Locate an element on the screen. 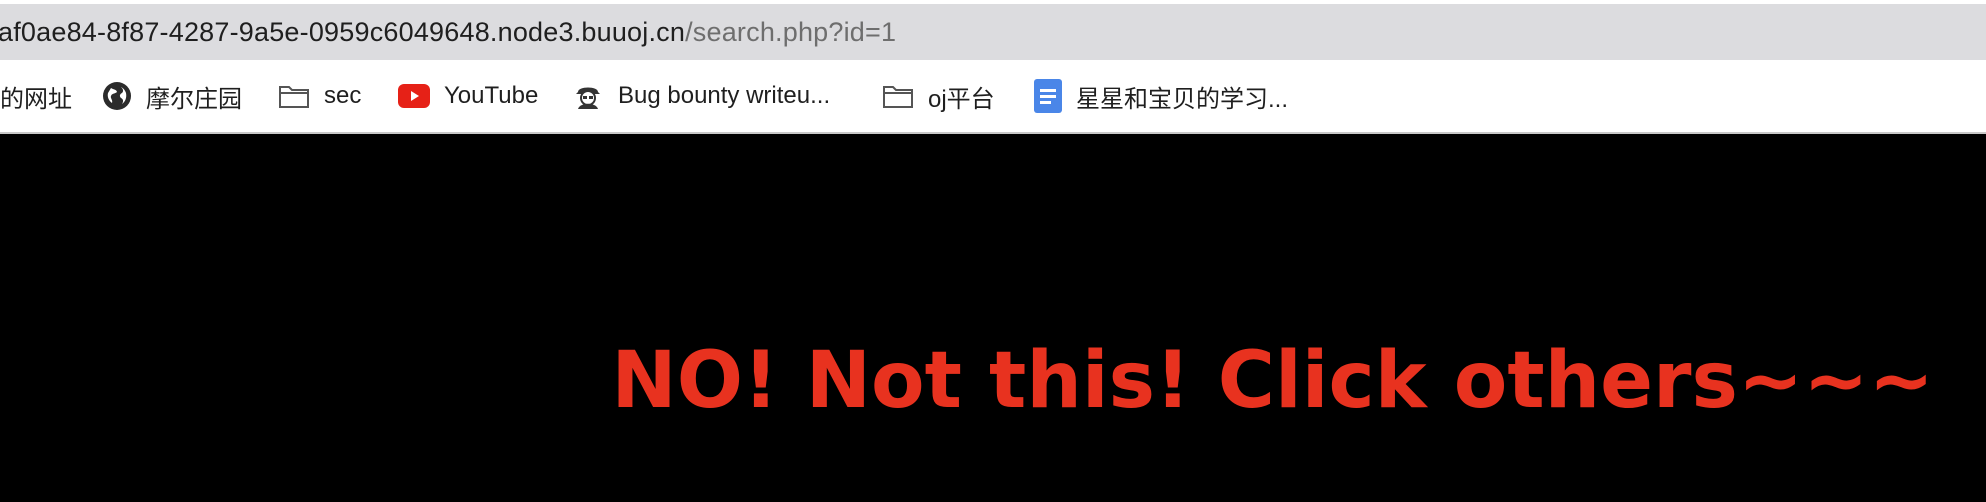 The image size is (1986, 502). bookmark-label: sec is located at coordinates (343, 95).